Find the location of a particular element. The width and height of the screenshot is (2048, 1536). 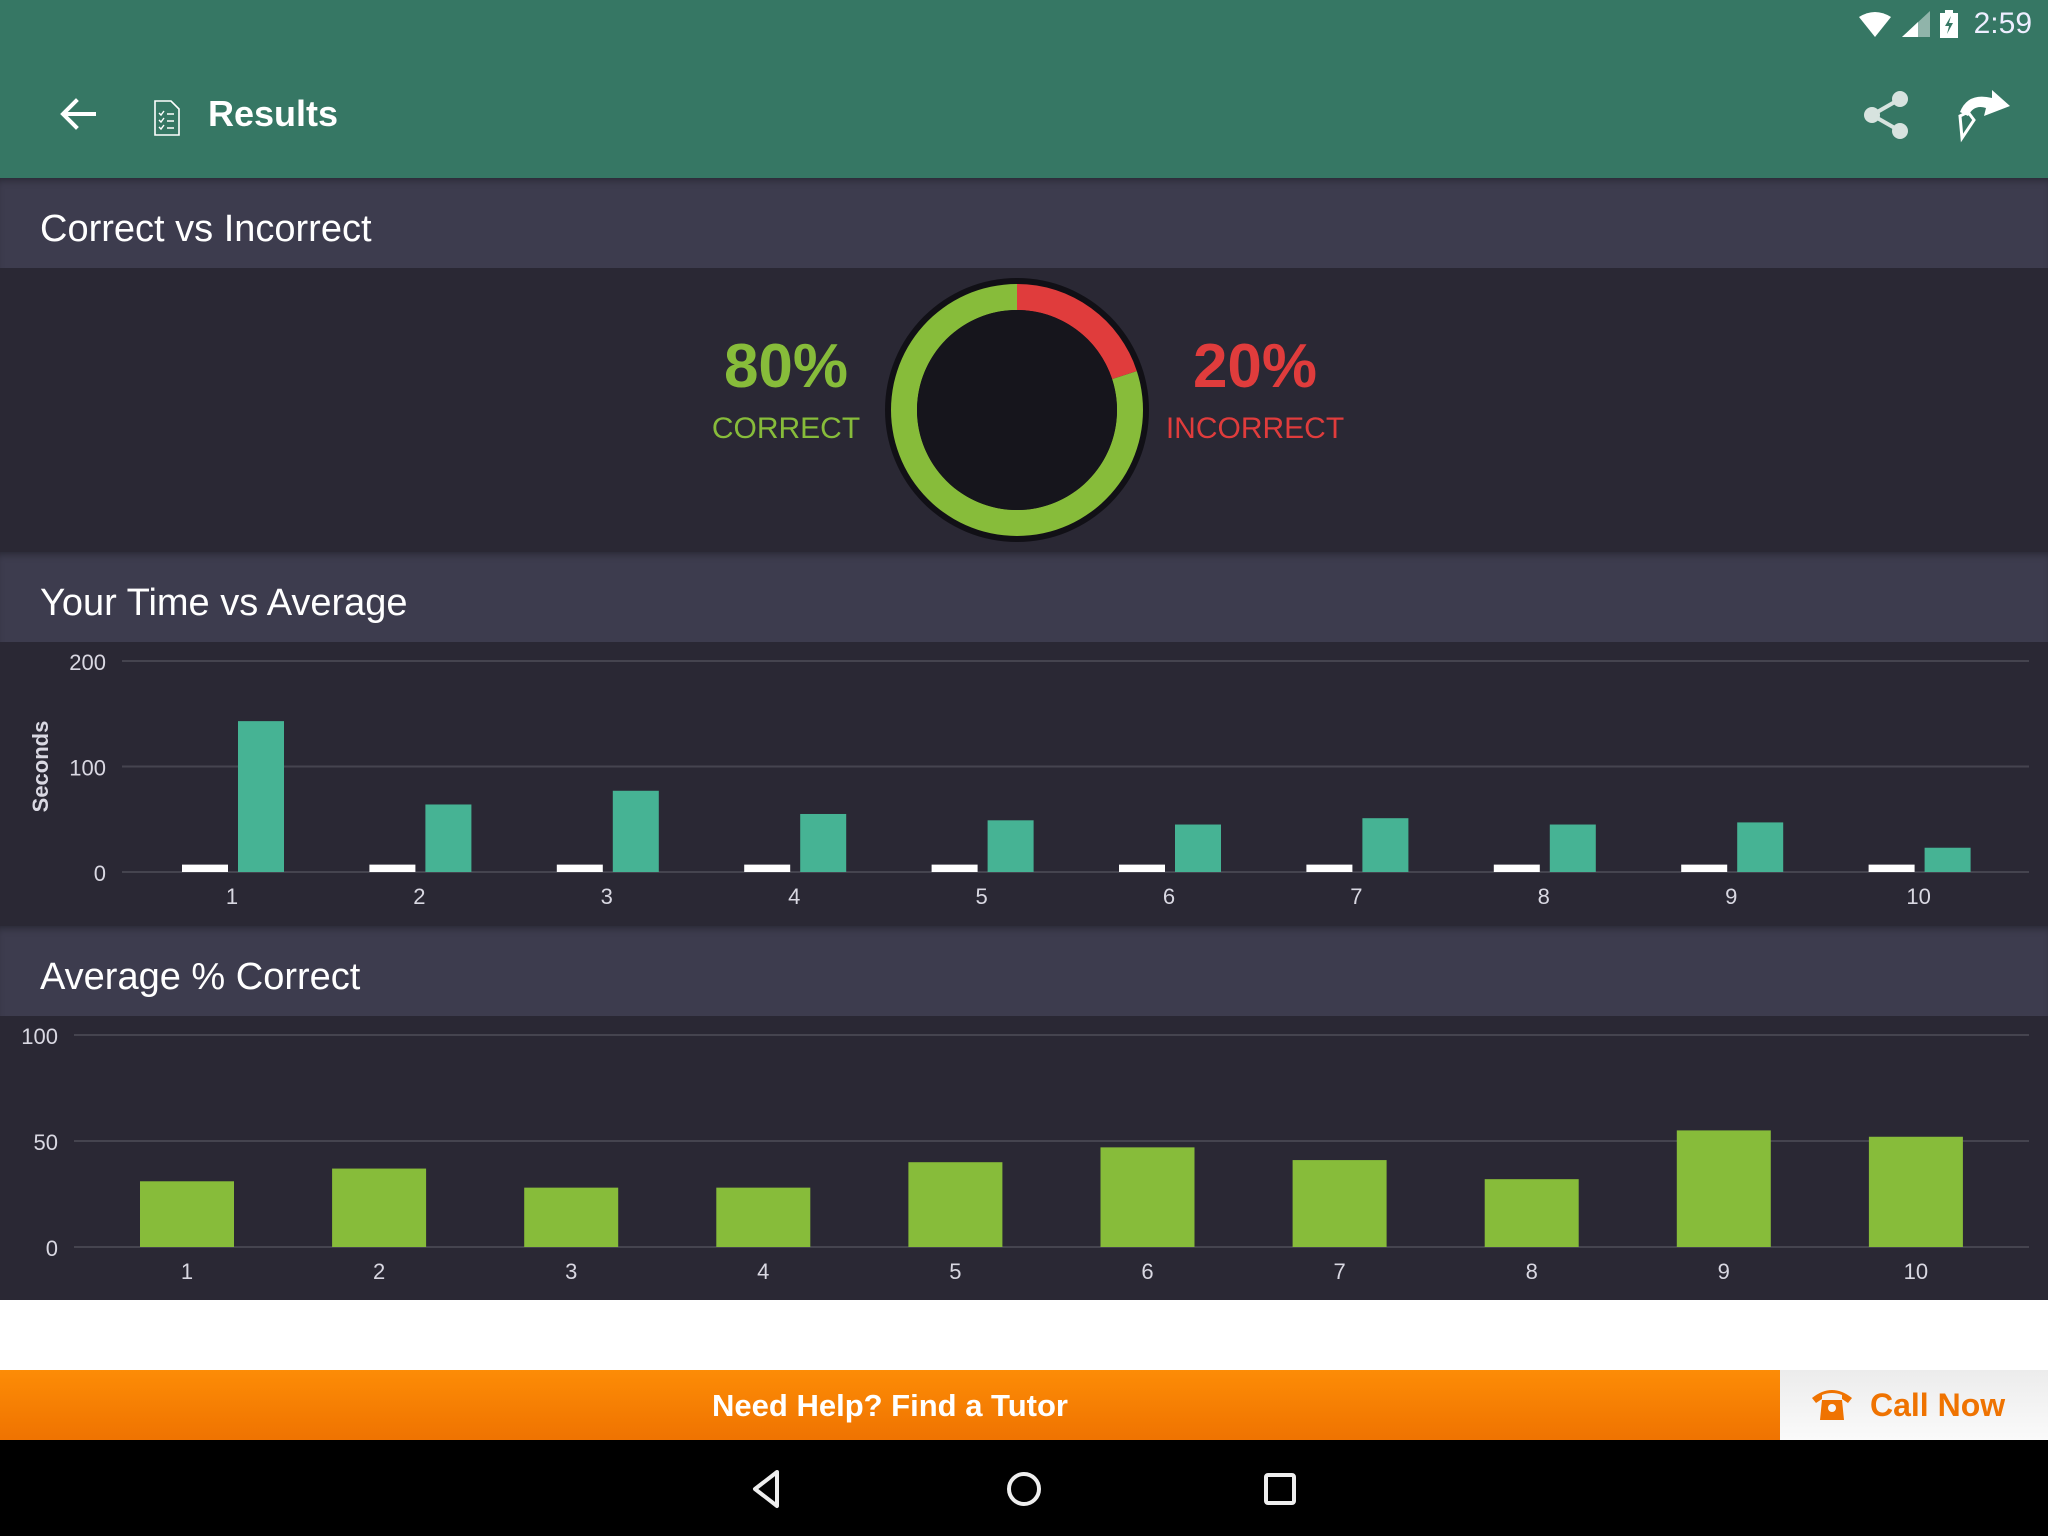

section-title: Correct vs Incorrect is located at coordinates (206, 229).